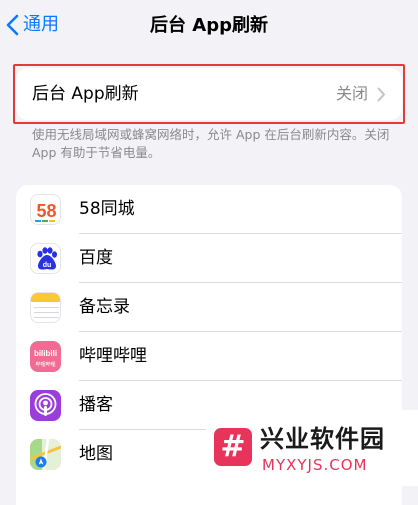  What do you see at coordinates (209, 258) in the screenshot?
I see `app-row-baidu: du 百度` at bounding box center [209, 258].